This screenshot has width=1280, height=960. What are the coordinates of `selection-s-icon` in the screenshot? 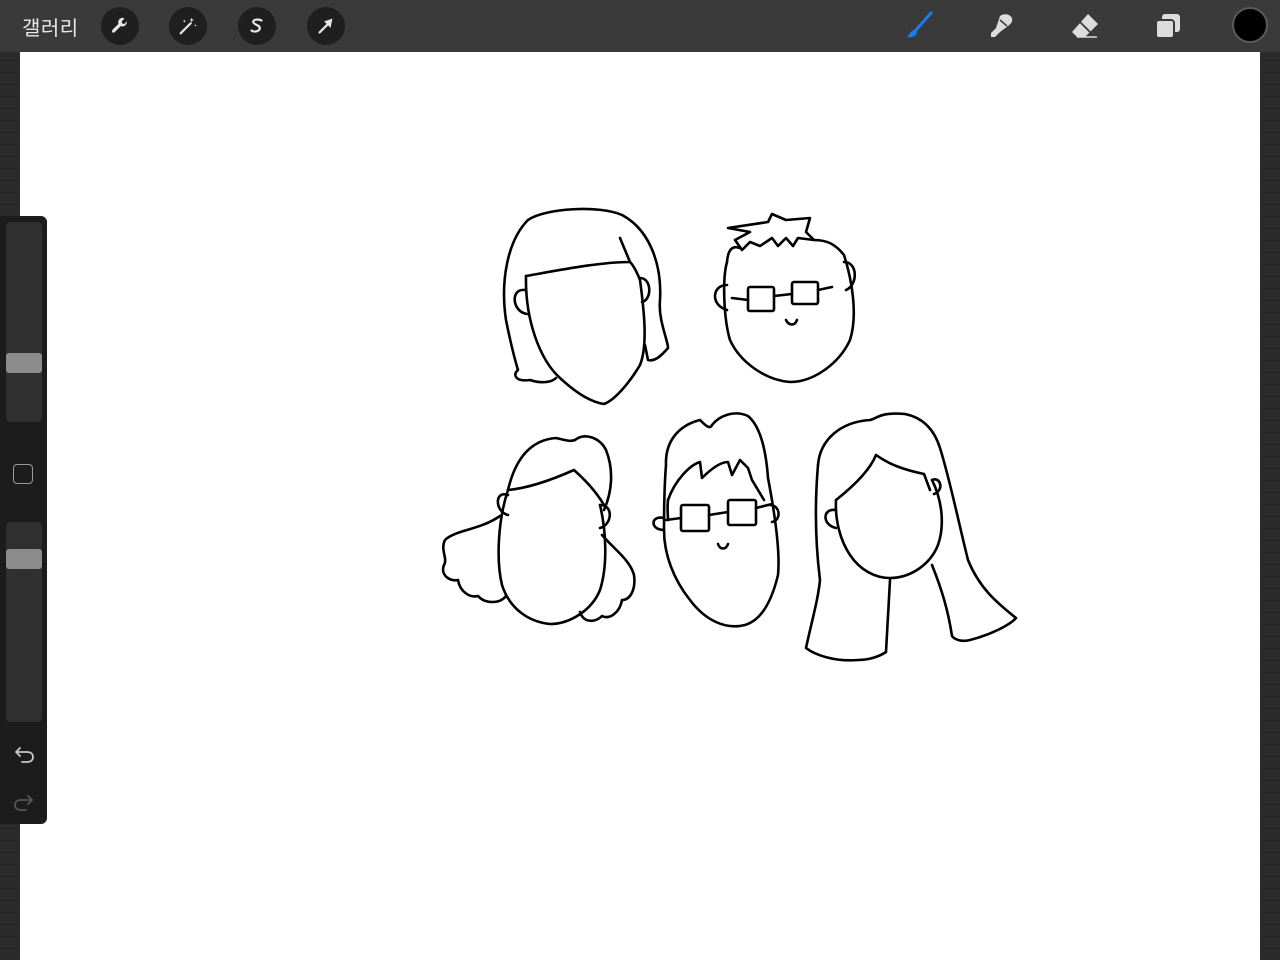 It's located at (256, 25).